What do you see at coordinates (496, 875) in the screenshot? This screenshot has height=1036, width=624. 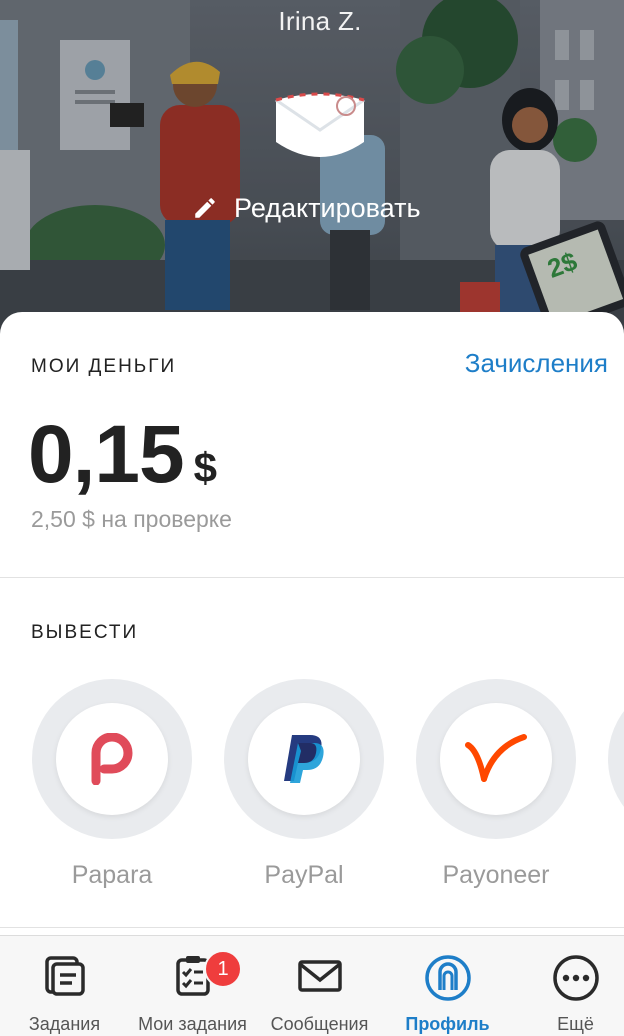 I see `withdraw-method-label: Payoneer` at bounding box center [496, 875].